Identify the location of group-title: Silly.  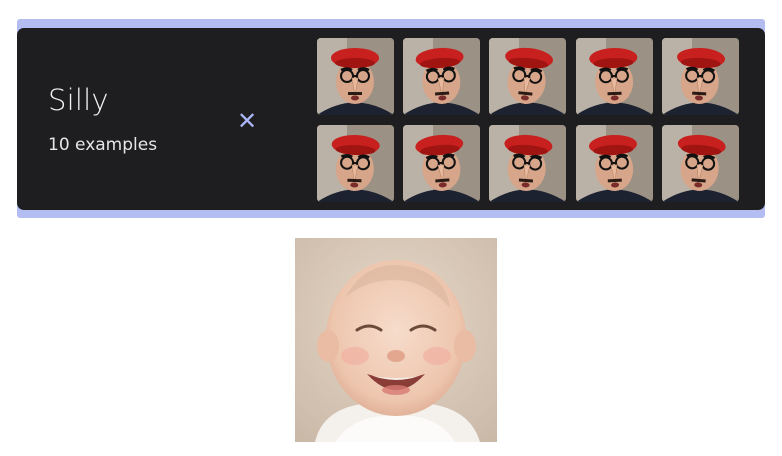
(78, 100).